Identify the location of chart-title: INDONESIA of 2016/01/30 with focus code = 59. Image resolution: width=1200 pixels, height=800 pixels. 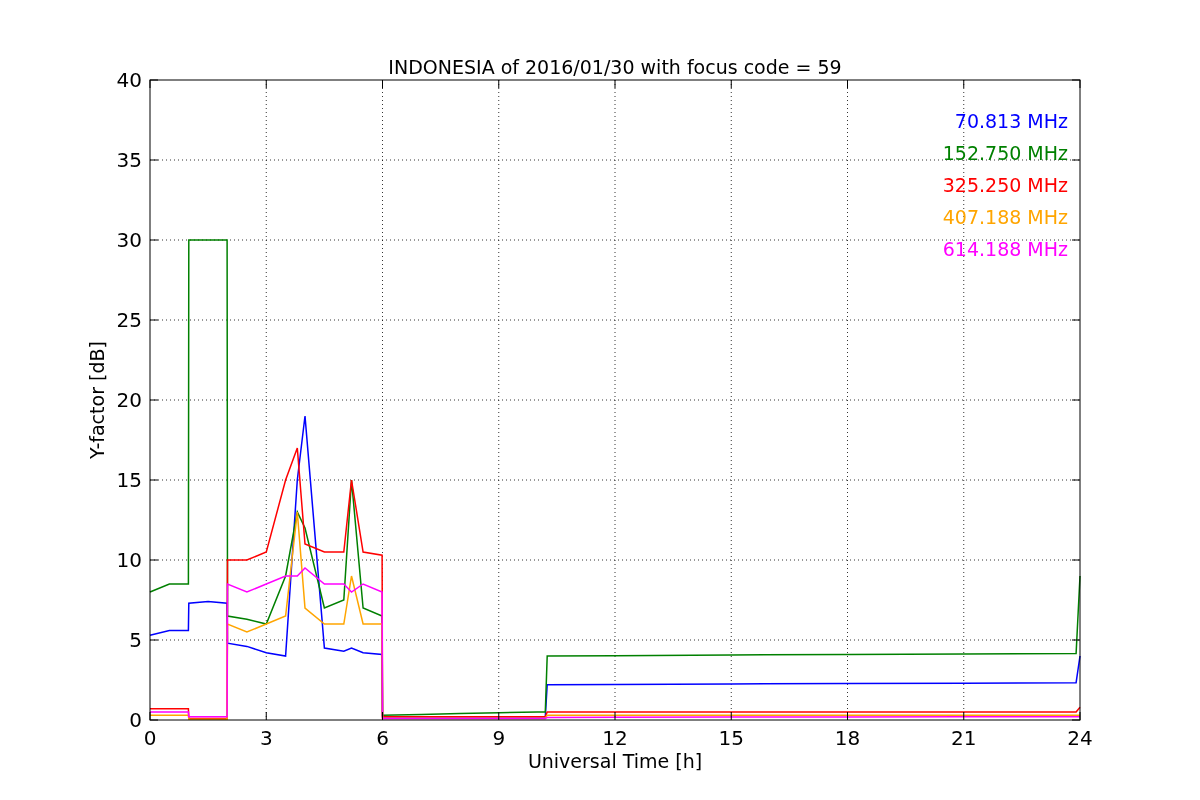
(615, 67).